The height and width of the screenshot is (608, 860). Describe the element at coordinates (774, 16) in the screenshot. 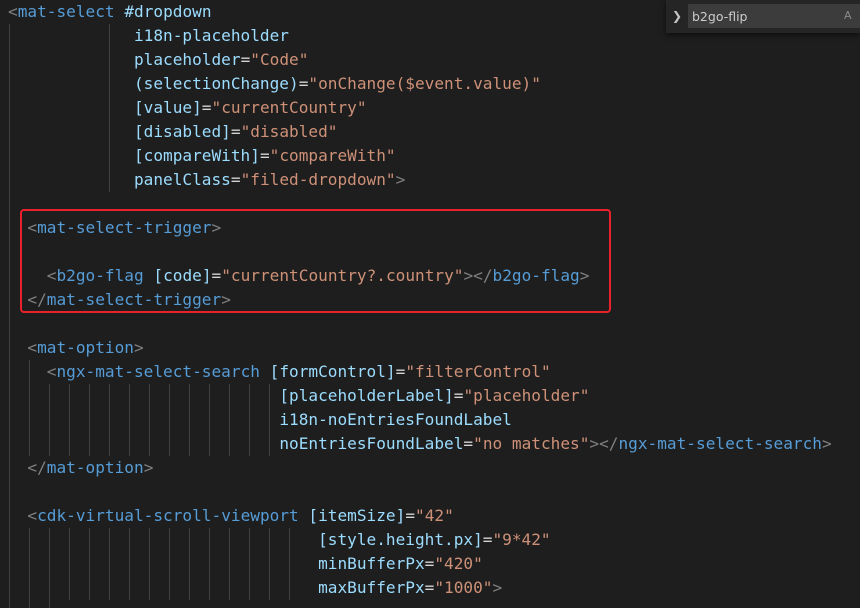

I see `find-input` at that location.